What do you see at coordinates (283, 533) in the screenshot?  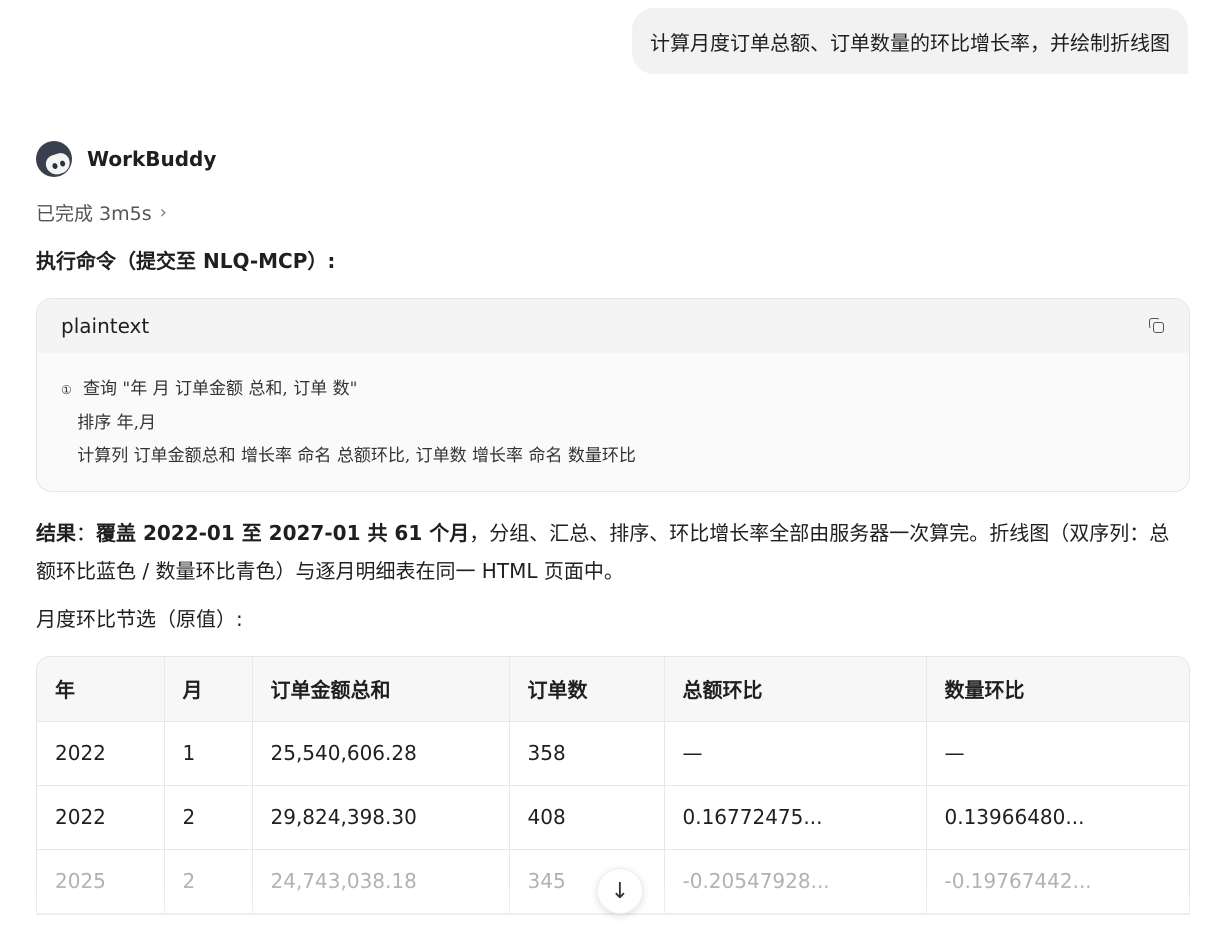 I see `result-coverage: 覆盖 2022-01 至 2027-01 共 61 个月` at bounding box center [283, 533].